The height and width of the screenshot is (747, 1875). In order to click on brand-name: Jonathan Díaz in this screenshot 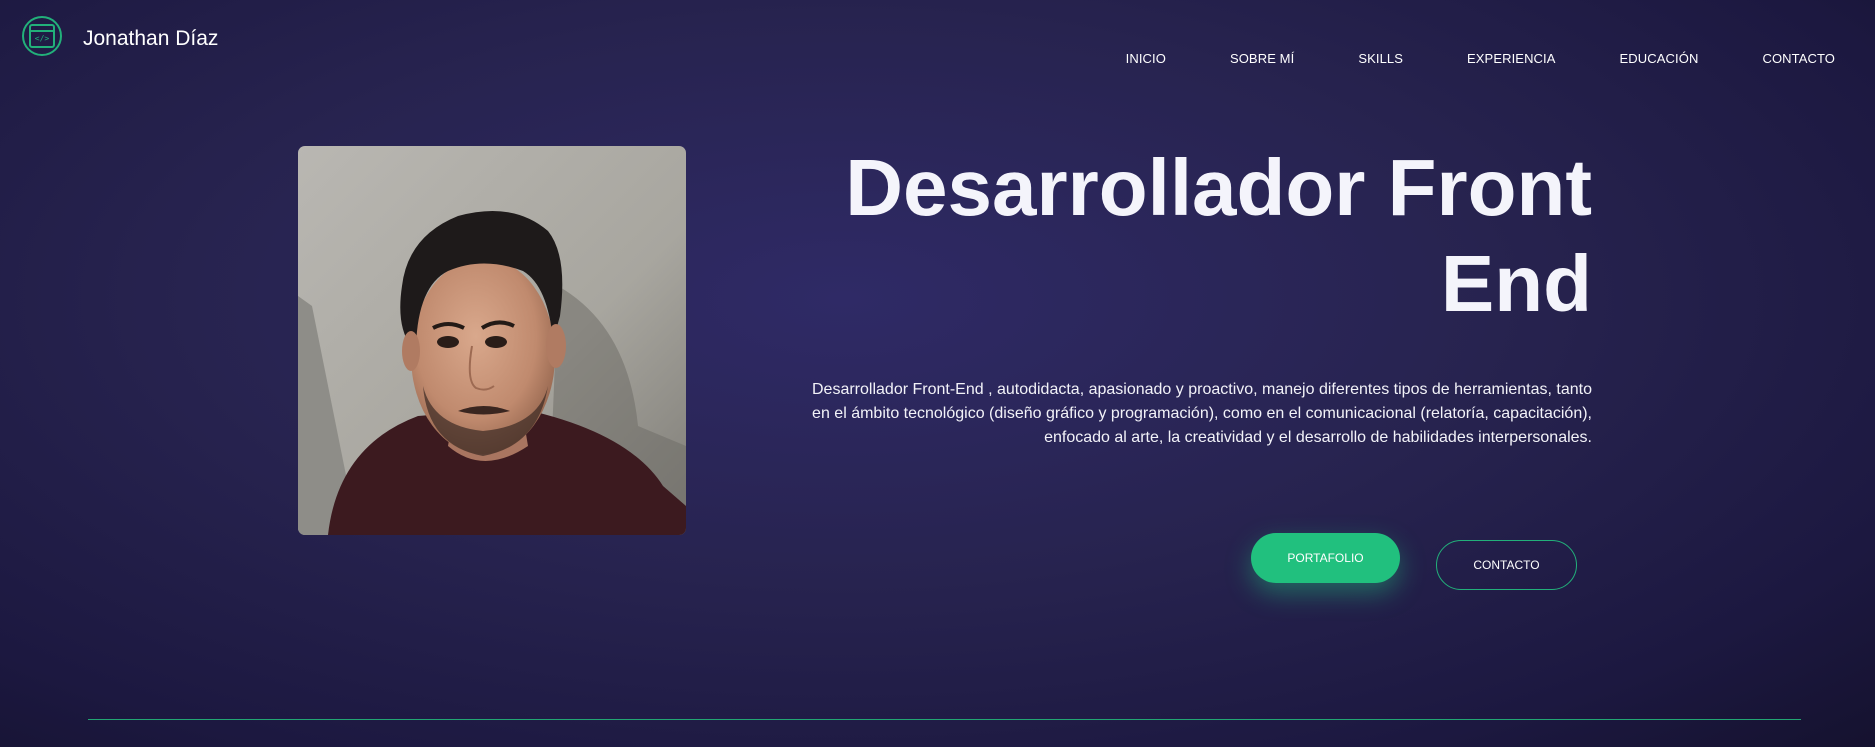, I will do `click(150, 39)`.